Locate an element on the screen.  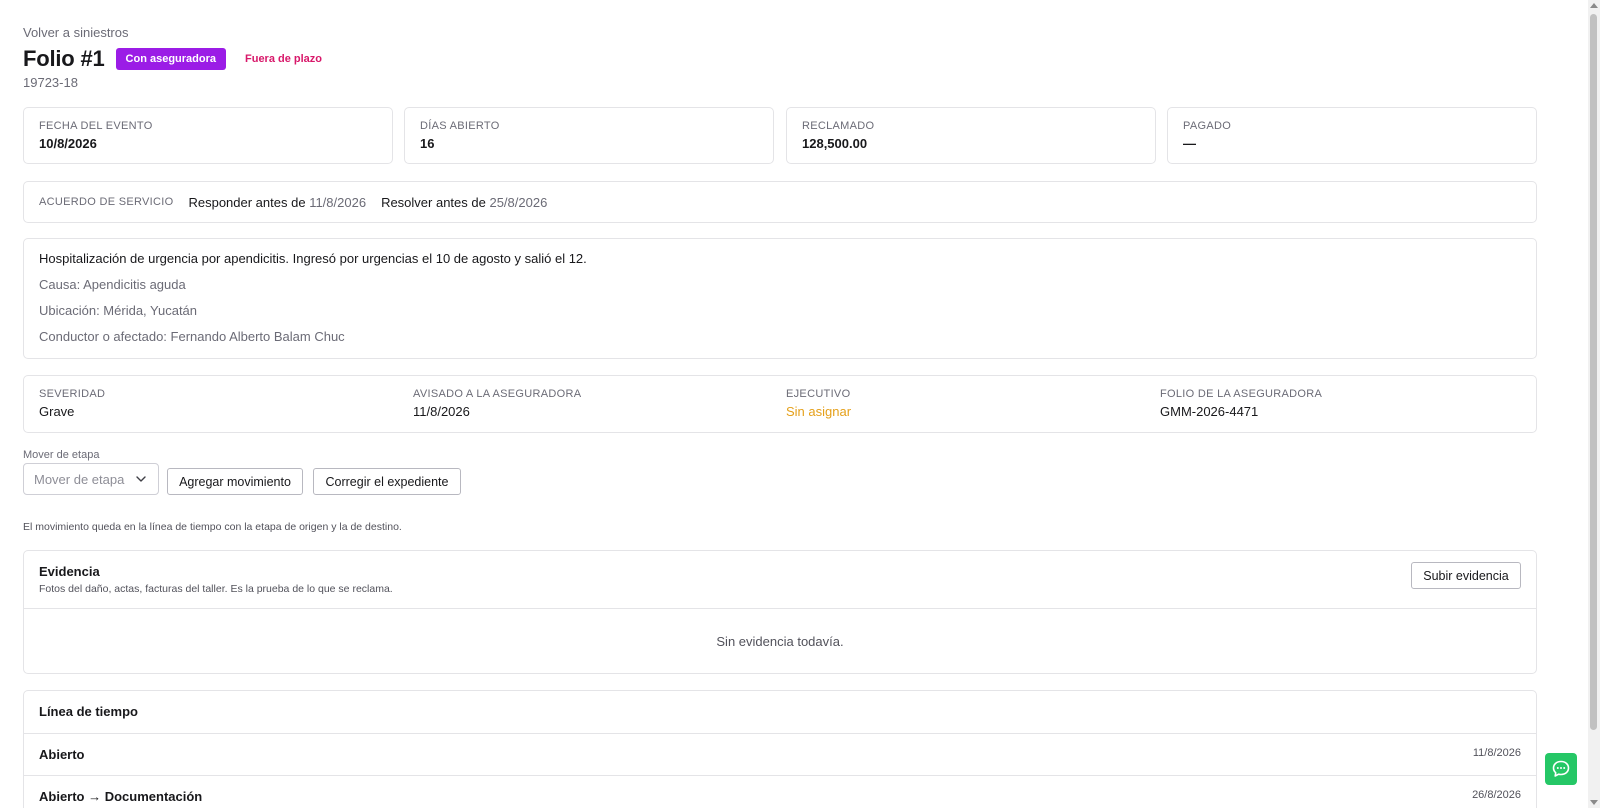
sla-resolve: Resolver antes de 25/8/2026 is located at coordinates (464, 202).